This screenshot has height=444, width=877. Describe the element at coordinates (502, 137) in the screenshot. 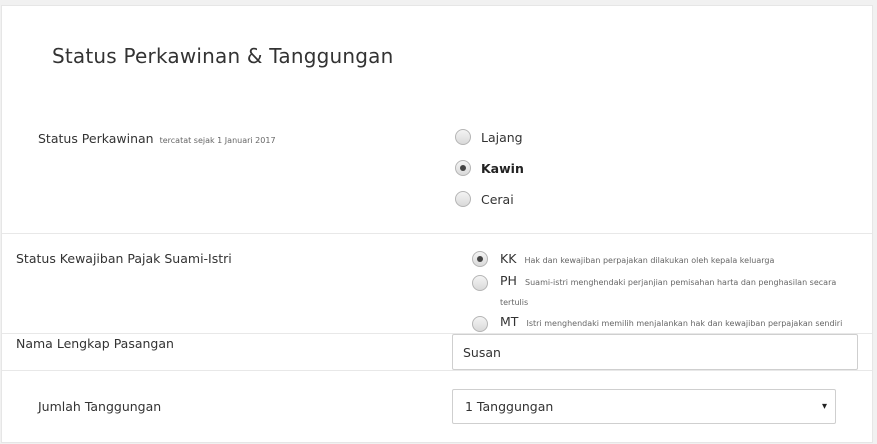

I see `radio-label-lajang: Lajang` at that location.